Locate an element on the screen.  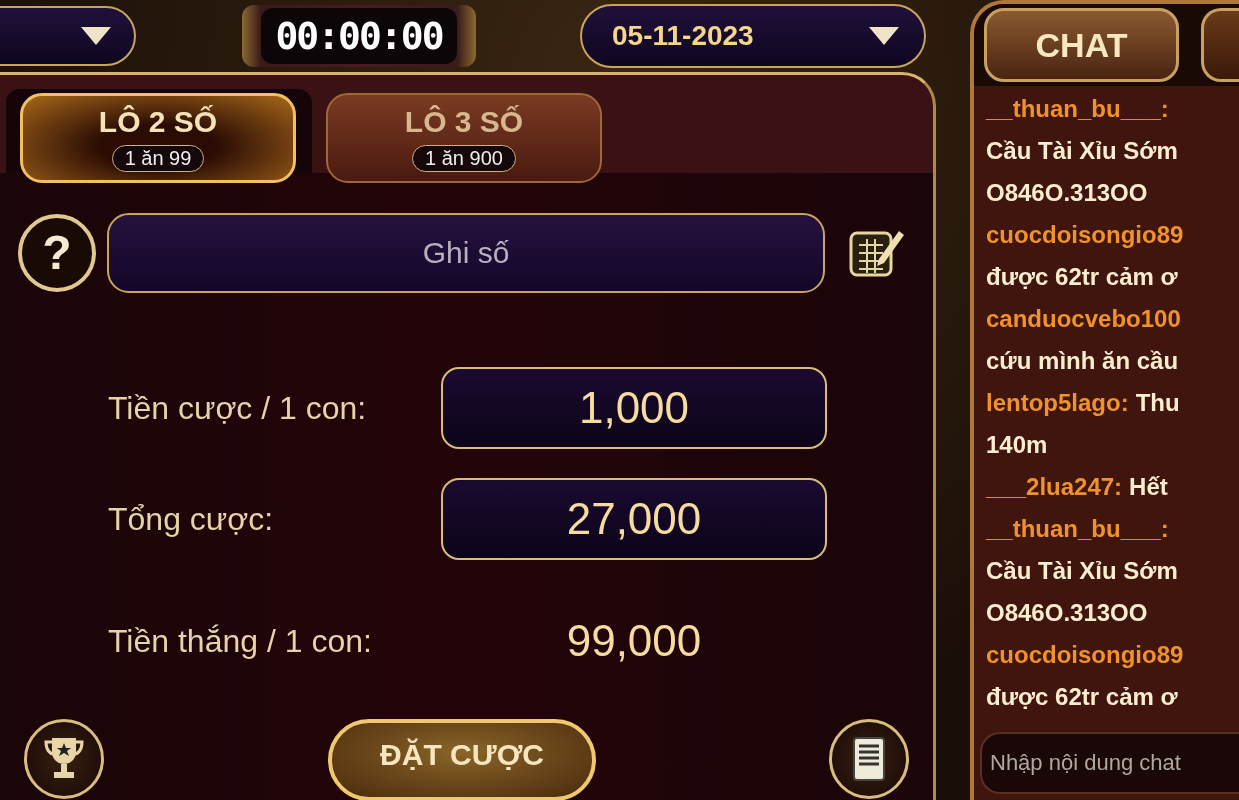
field-label: Tổng cược: is located at coordinates (191, 519).